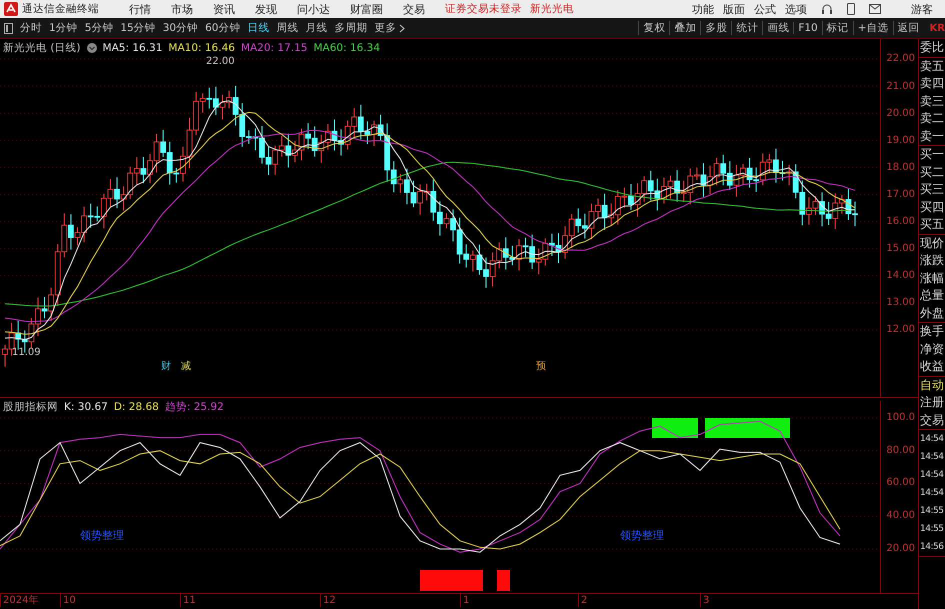 This screenshot has width=945, height=609. I want to click on period-tab: 15分钟, so click(138, 28).